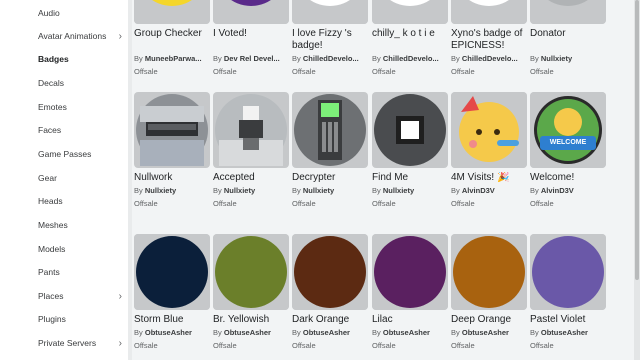  What do you see at coordinates (64, 83) in the screenshot?
I see `sidebar-item-decals: Decals` at bounding box center [64, 83].